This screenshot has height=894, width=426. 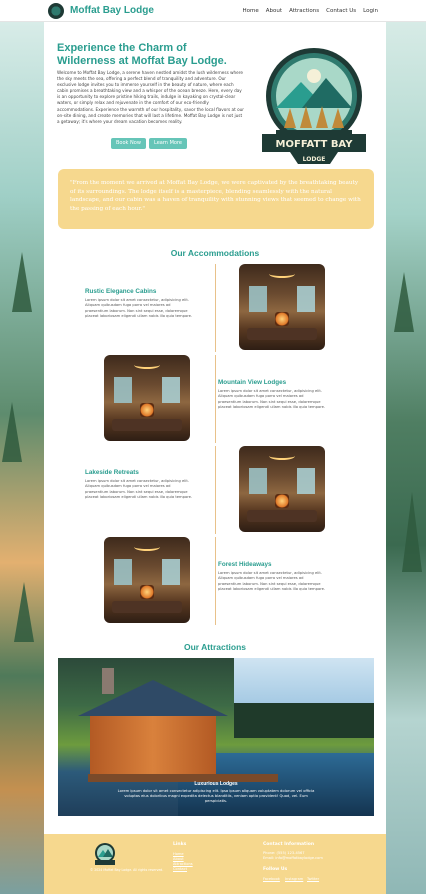 What do you see at coordinates (168, 143) in the screenshot?
I see `learn-more-button: Learn More` at bounding box center [168, 143].